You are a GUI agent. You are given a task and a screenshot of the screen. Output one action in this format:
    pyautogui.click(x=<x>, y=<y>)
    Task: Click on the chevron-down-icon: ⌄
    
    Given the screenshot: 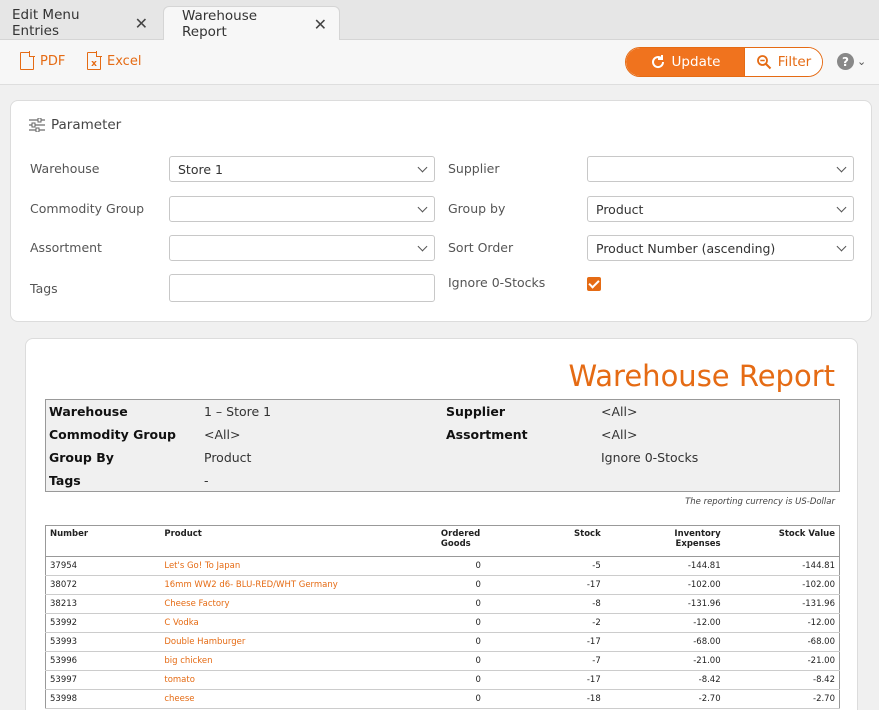 What is the action you would take?
    pyautogui.click(x=862, y=61)
    